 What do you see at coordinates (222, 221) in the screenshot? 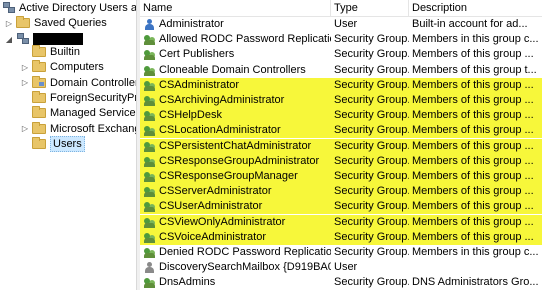
I see `cell-name: CSViewOnlyAdministrator` at bounding box center [222, 221].